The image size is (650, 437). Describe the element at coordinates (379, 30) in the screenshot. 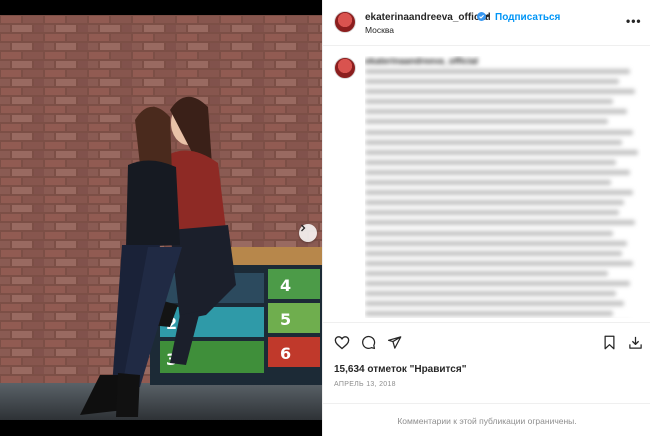

I see `post-location: Москва` at that location.